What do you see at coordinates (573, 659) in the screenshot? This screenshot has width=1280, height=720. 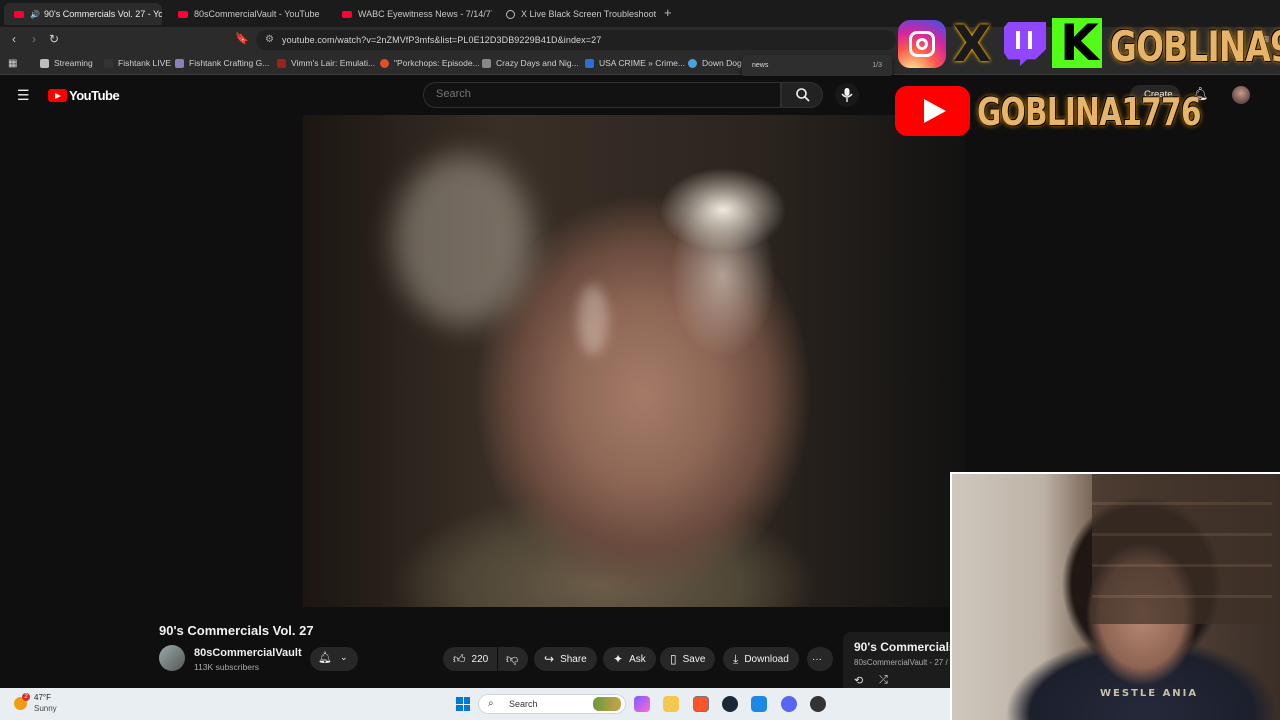 I see `share-label: Share` at bounding box center [573, 659].